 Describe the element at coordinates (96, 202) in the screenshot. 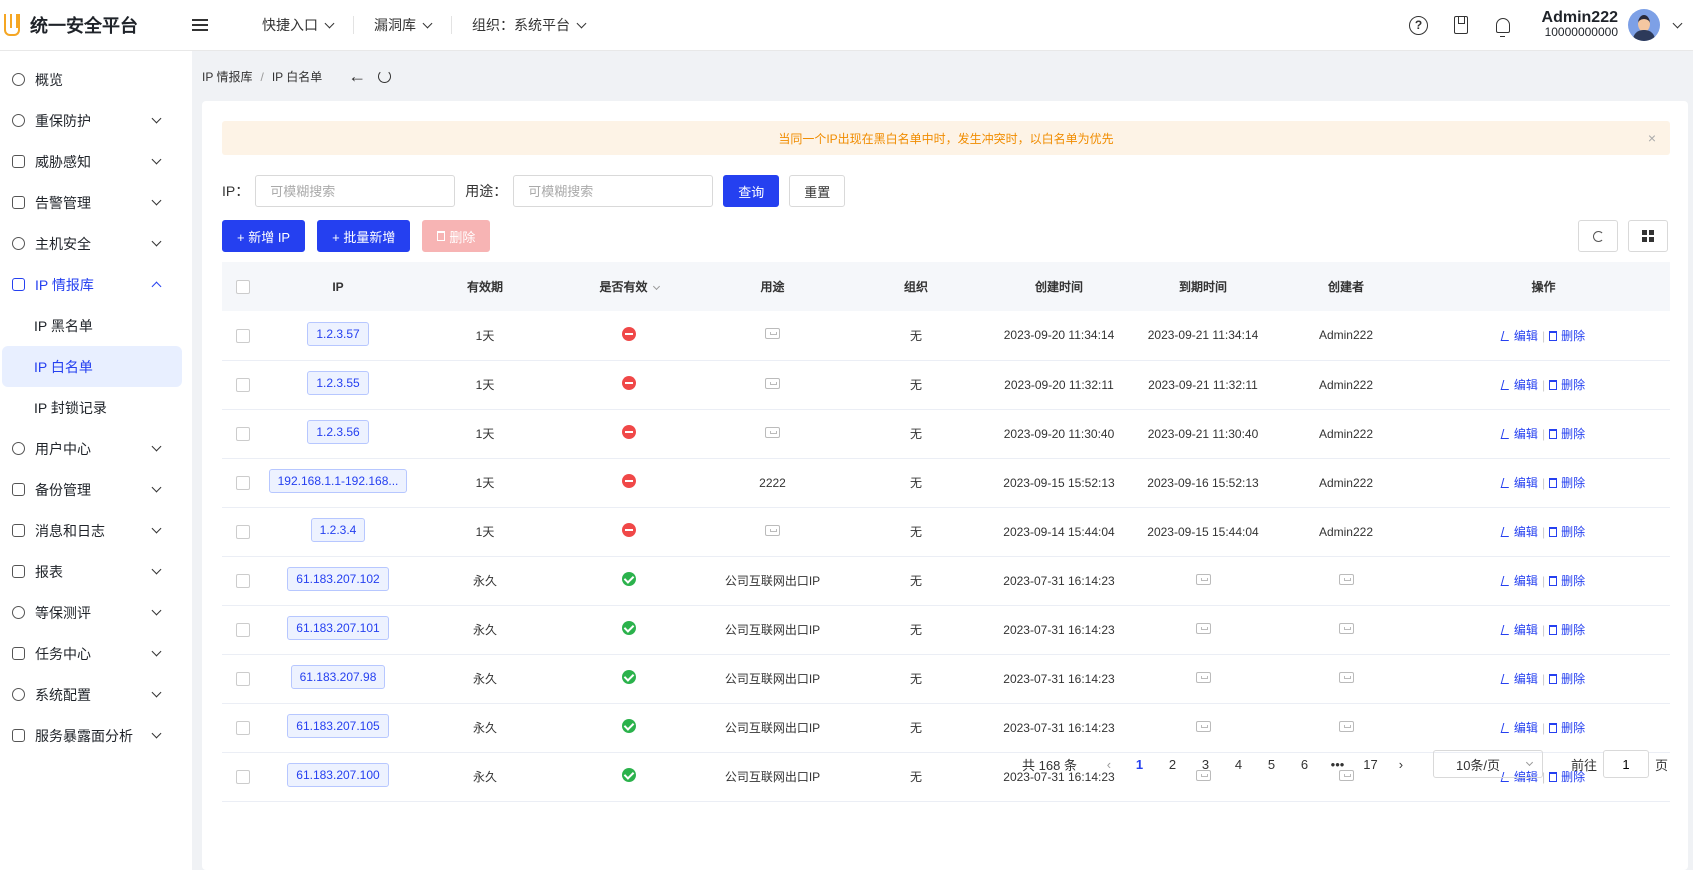

I see `sidebar-item-alert-management: 告警管理` at that location.